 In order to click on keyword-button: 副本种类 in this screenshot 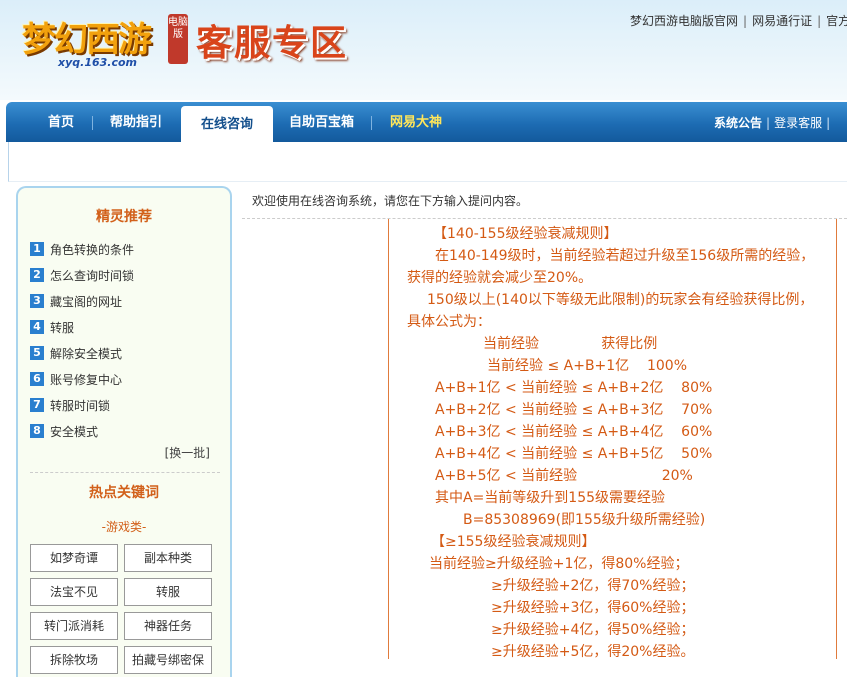, I will do `click(168, 558)`.